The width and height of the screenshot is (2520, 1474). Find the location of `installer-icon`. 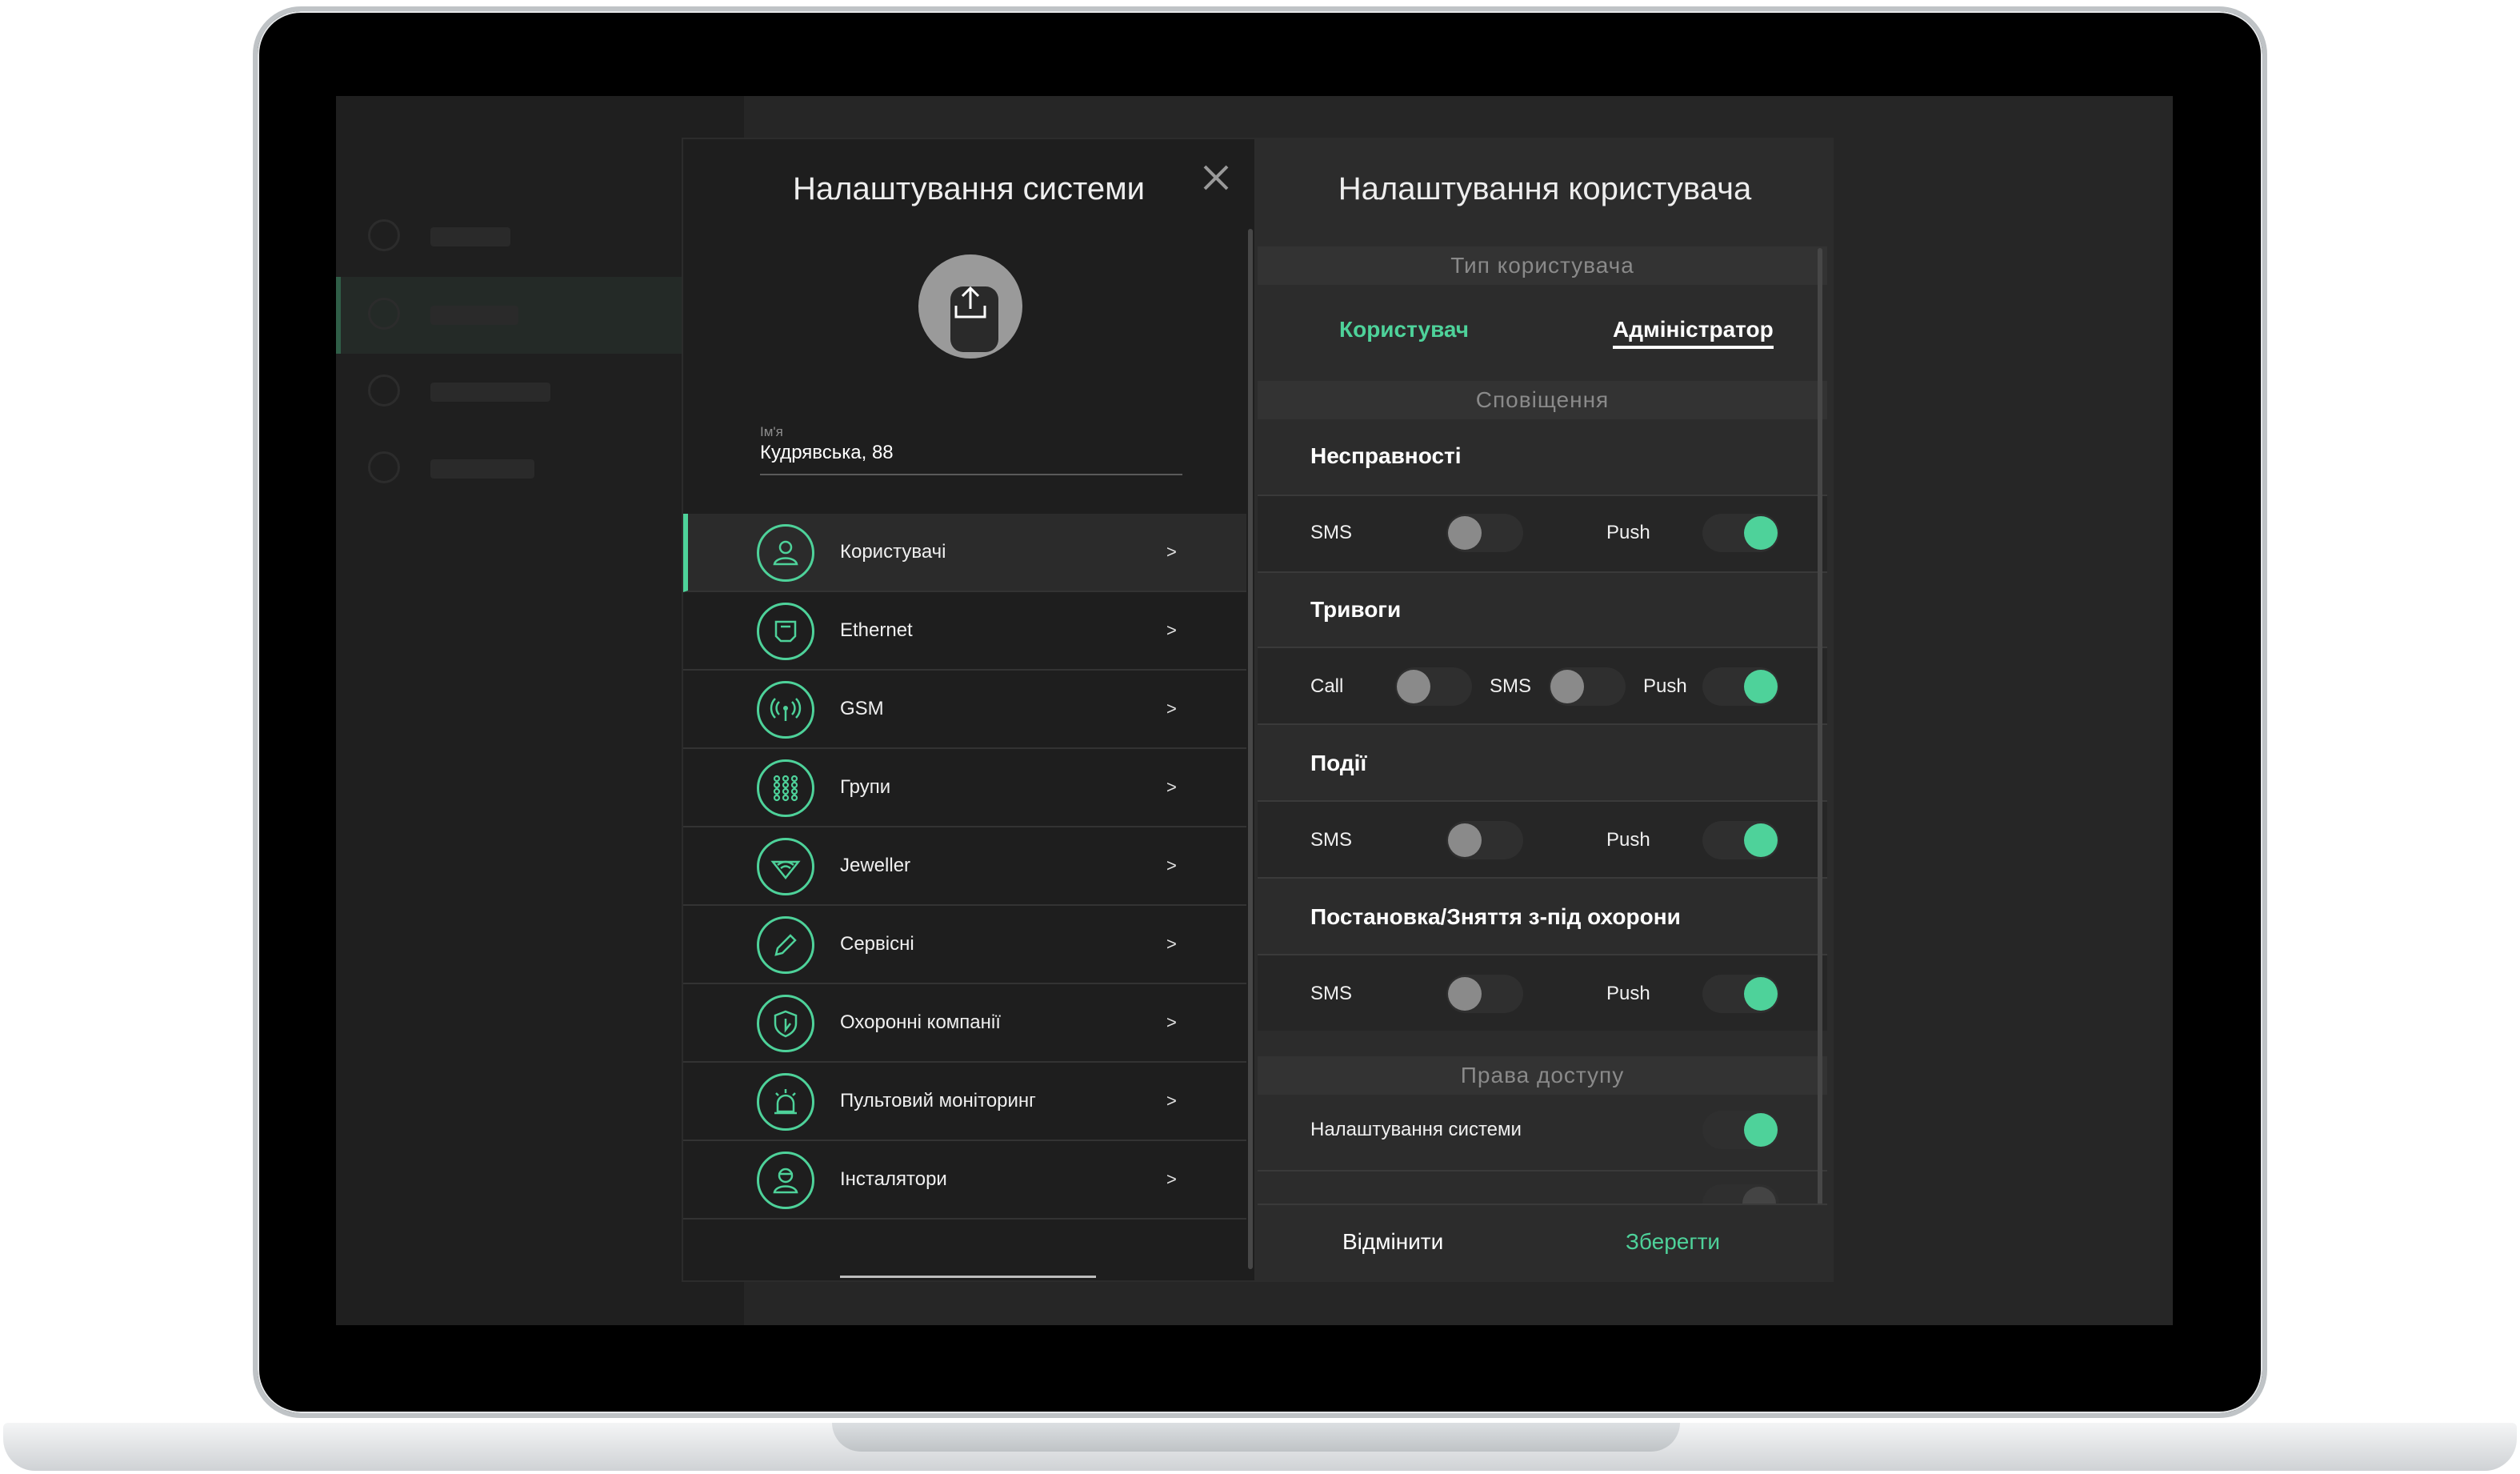

installer-icon is located at coordinates (785, 1180).